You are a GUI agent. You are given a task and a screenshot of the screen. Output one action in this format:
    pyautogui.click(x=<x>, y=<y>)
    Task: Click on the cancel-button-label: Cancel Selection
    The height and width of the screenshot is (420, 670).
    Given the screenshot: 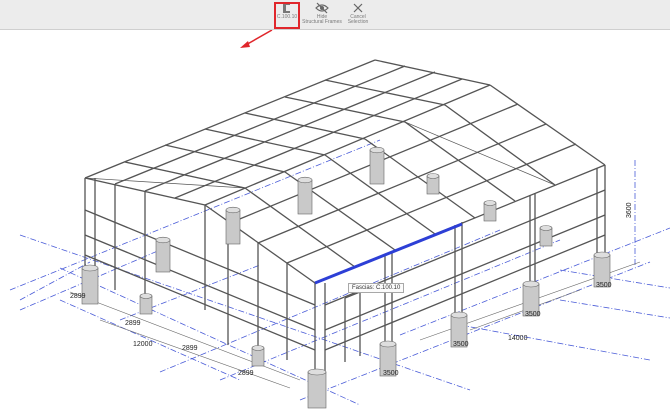 What is the action you would take?
    pyautogui.click(x=358, y=19)
    